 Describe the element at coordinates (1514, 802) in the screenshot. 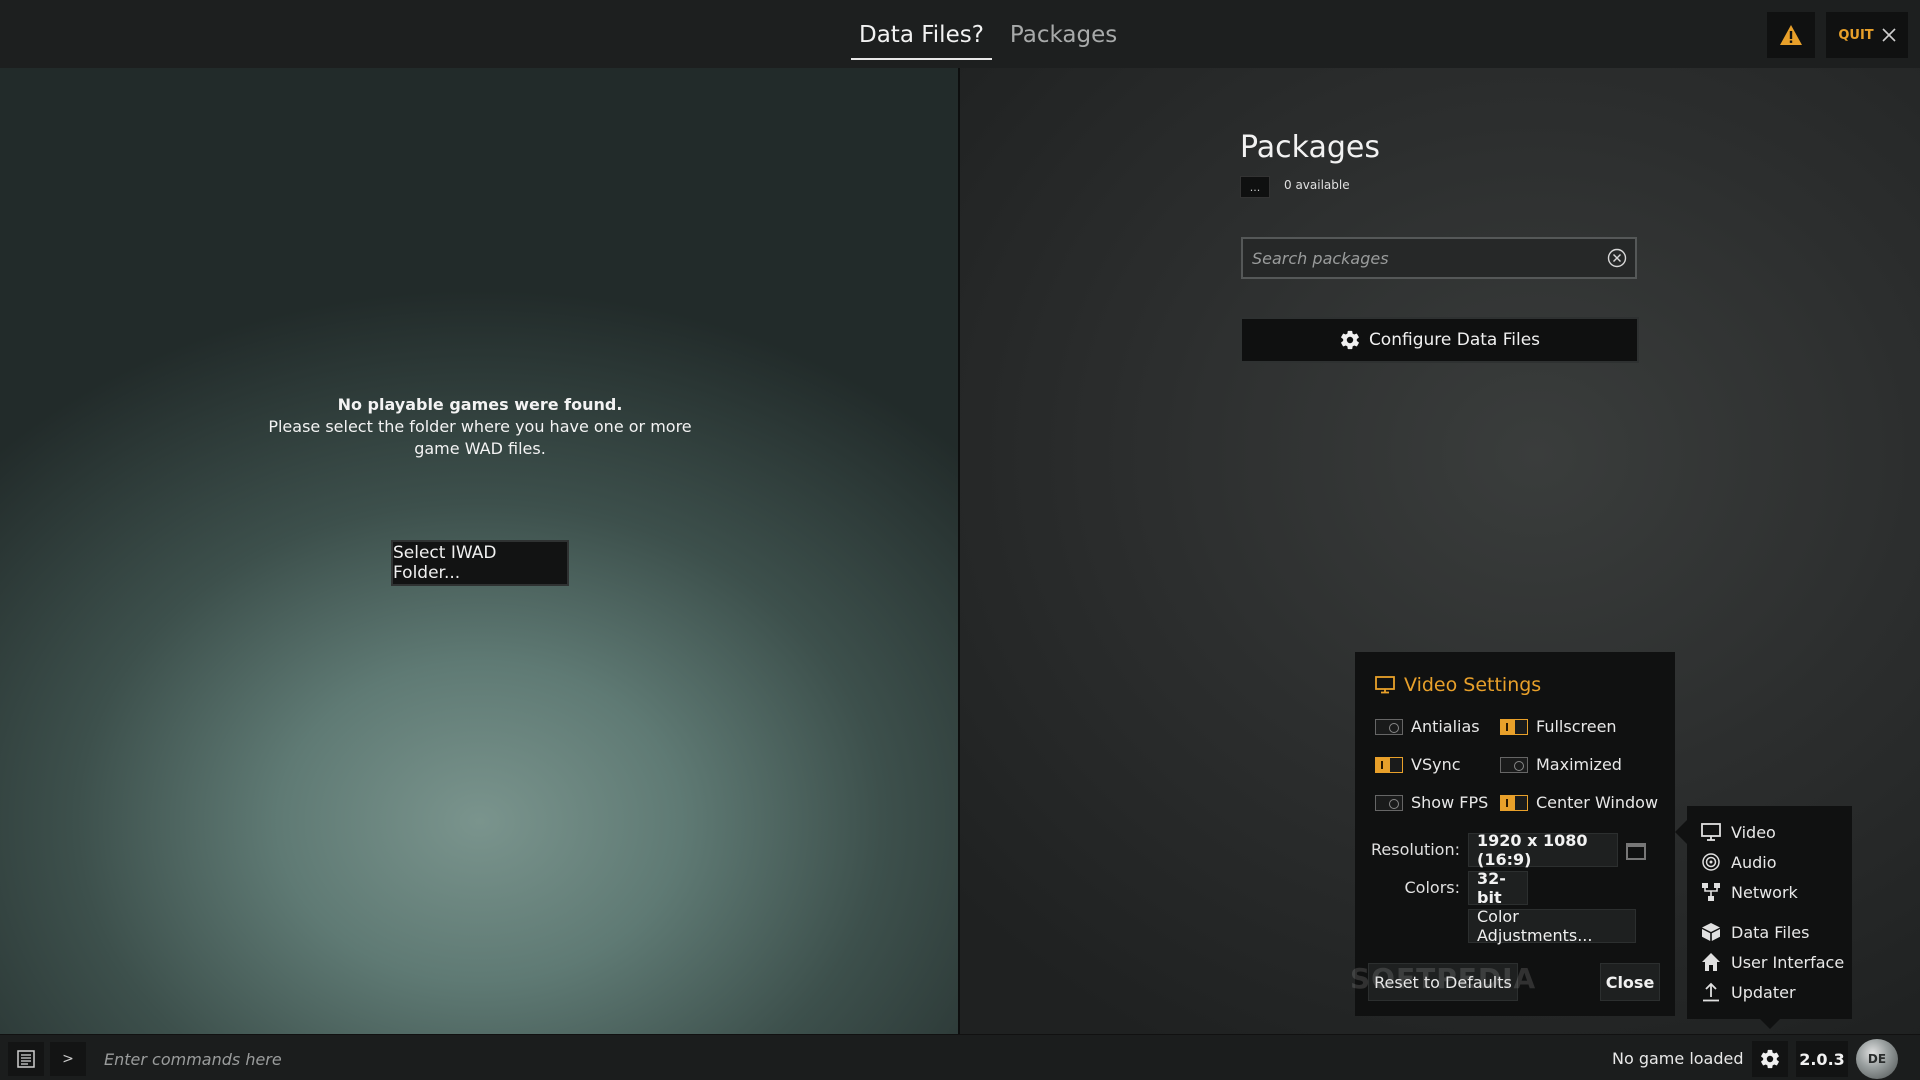

I see `center-window-switch` at that location.